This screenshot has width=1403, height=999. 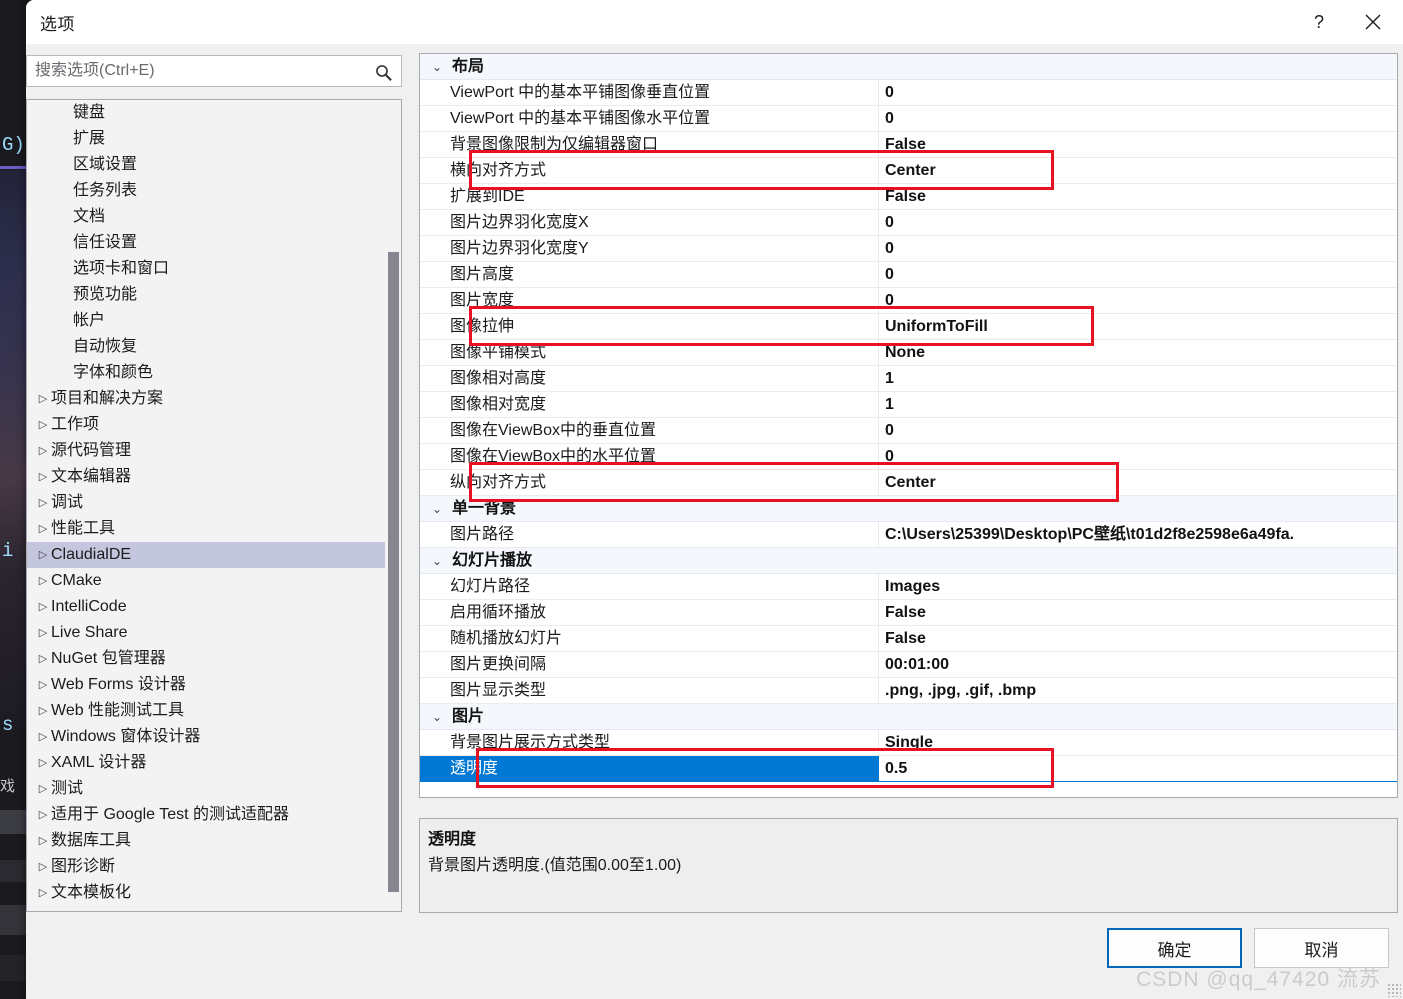 I want to click on property-row: 扩展到IDE False, so click(x=908, y=197).